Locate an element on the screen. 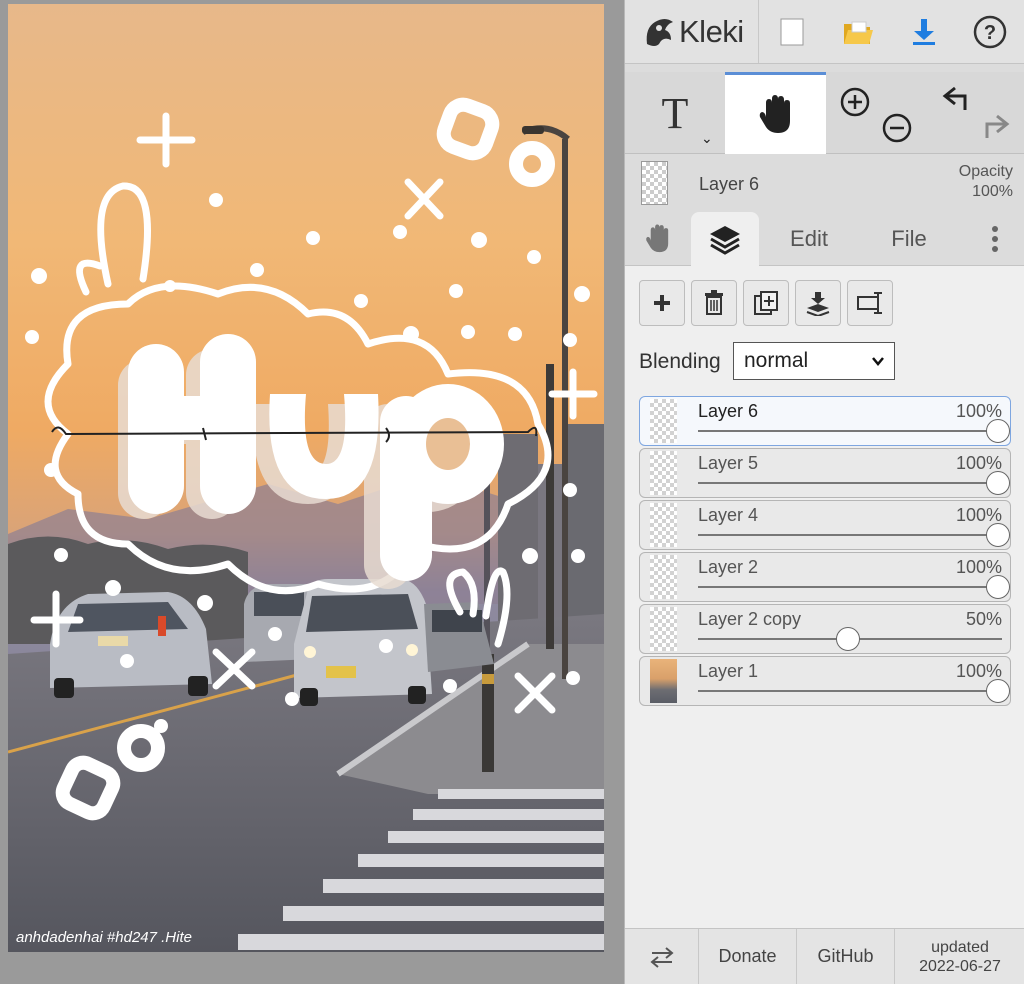  tool-row: T ⌄ is located at coordinates (824, 113).